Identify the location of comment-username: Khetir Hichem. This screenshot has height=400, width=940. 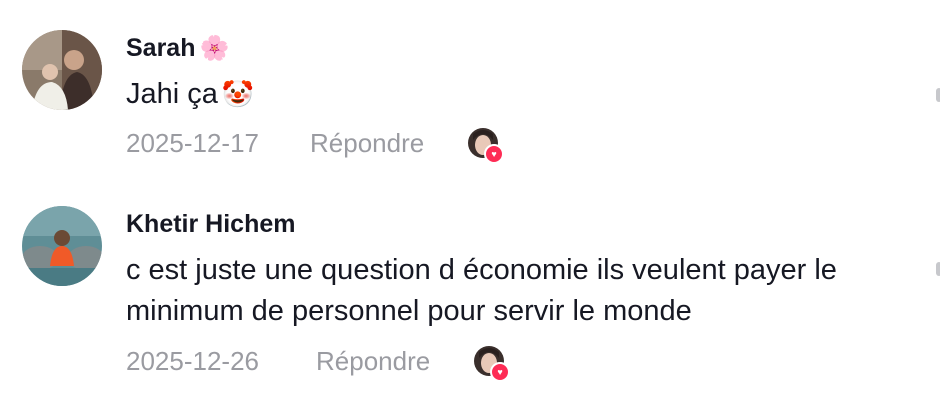
(210, 224).